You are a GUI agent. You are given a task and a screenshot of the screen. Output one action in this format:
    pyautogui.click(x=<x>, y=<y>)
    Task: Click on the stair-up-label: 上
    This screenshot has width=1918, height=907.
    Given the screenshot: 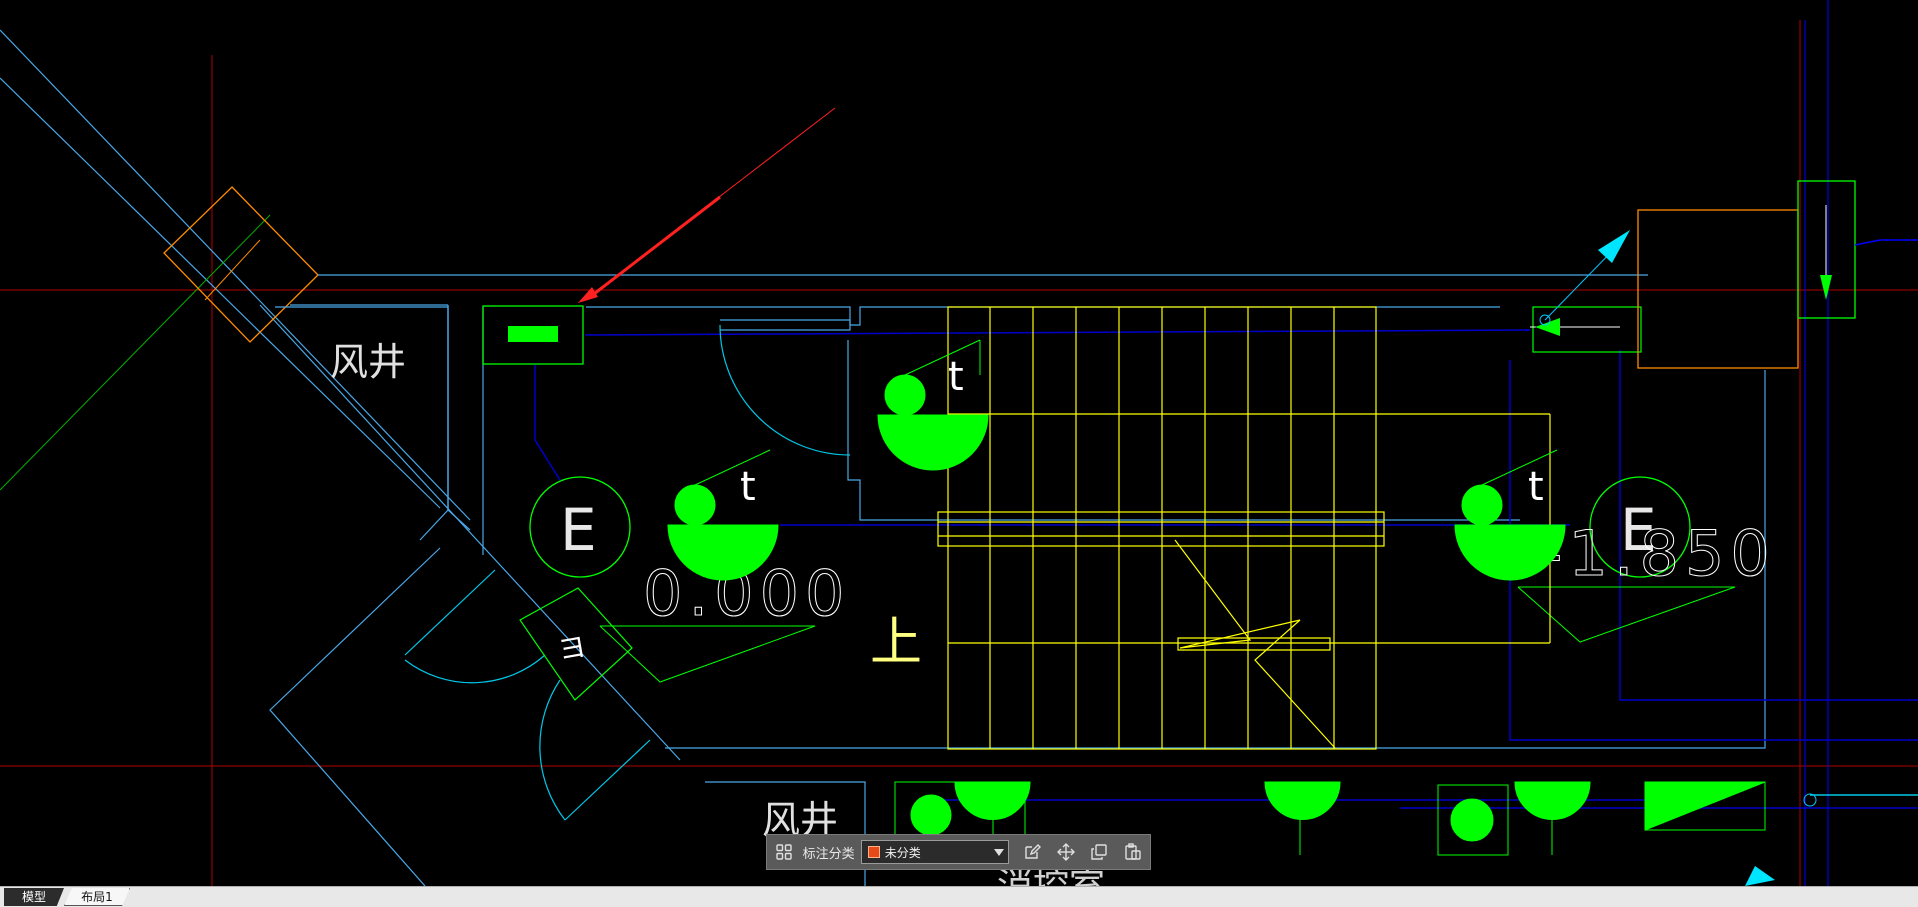 What is the action you would take?
    pyautogui.click(x=896, y=643)
    